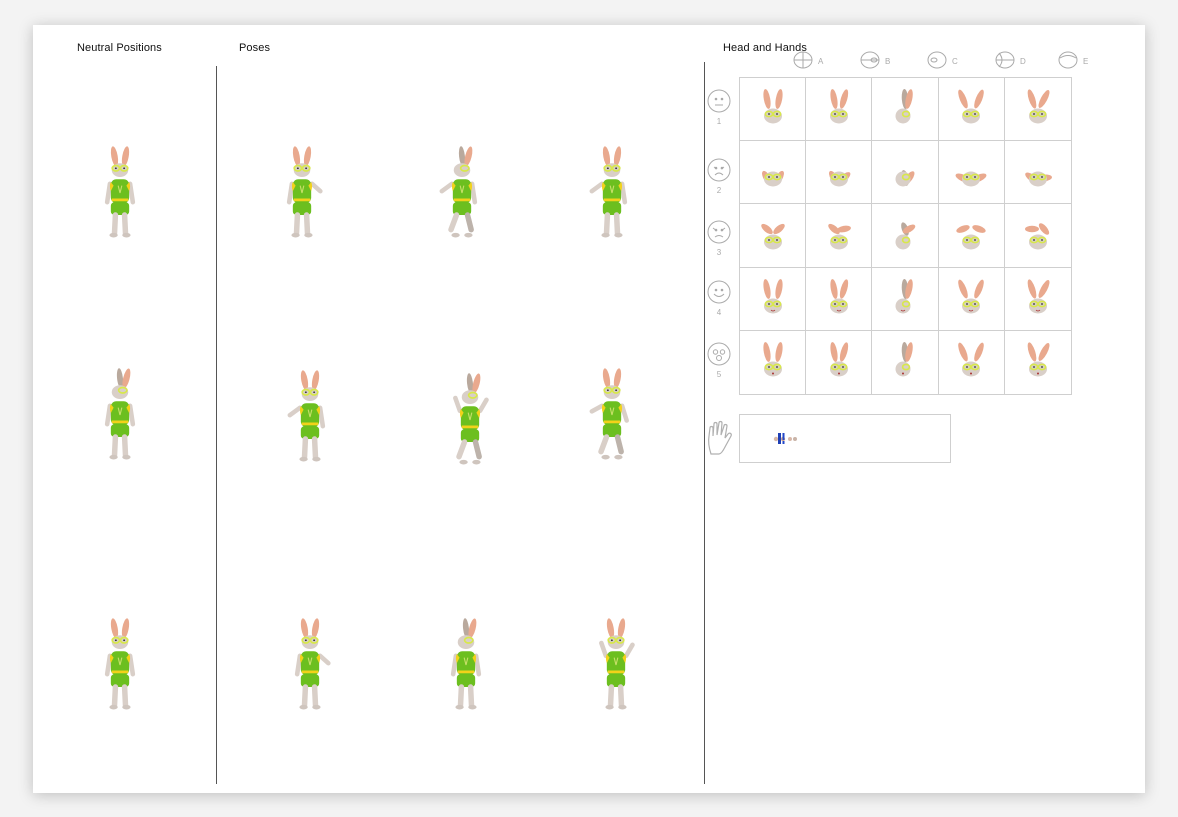 Image resolution: width=1178 pixels, height=817 pixels. I want to click on column-header-c: C, so click(941, 61).